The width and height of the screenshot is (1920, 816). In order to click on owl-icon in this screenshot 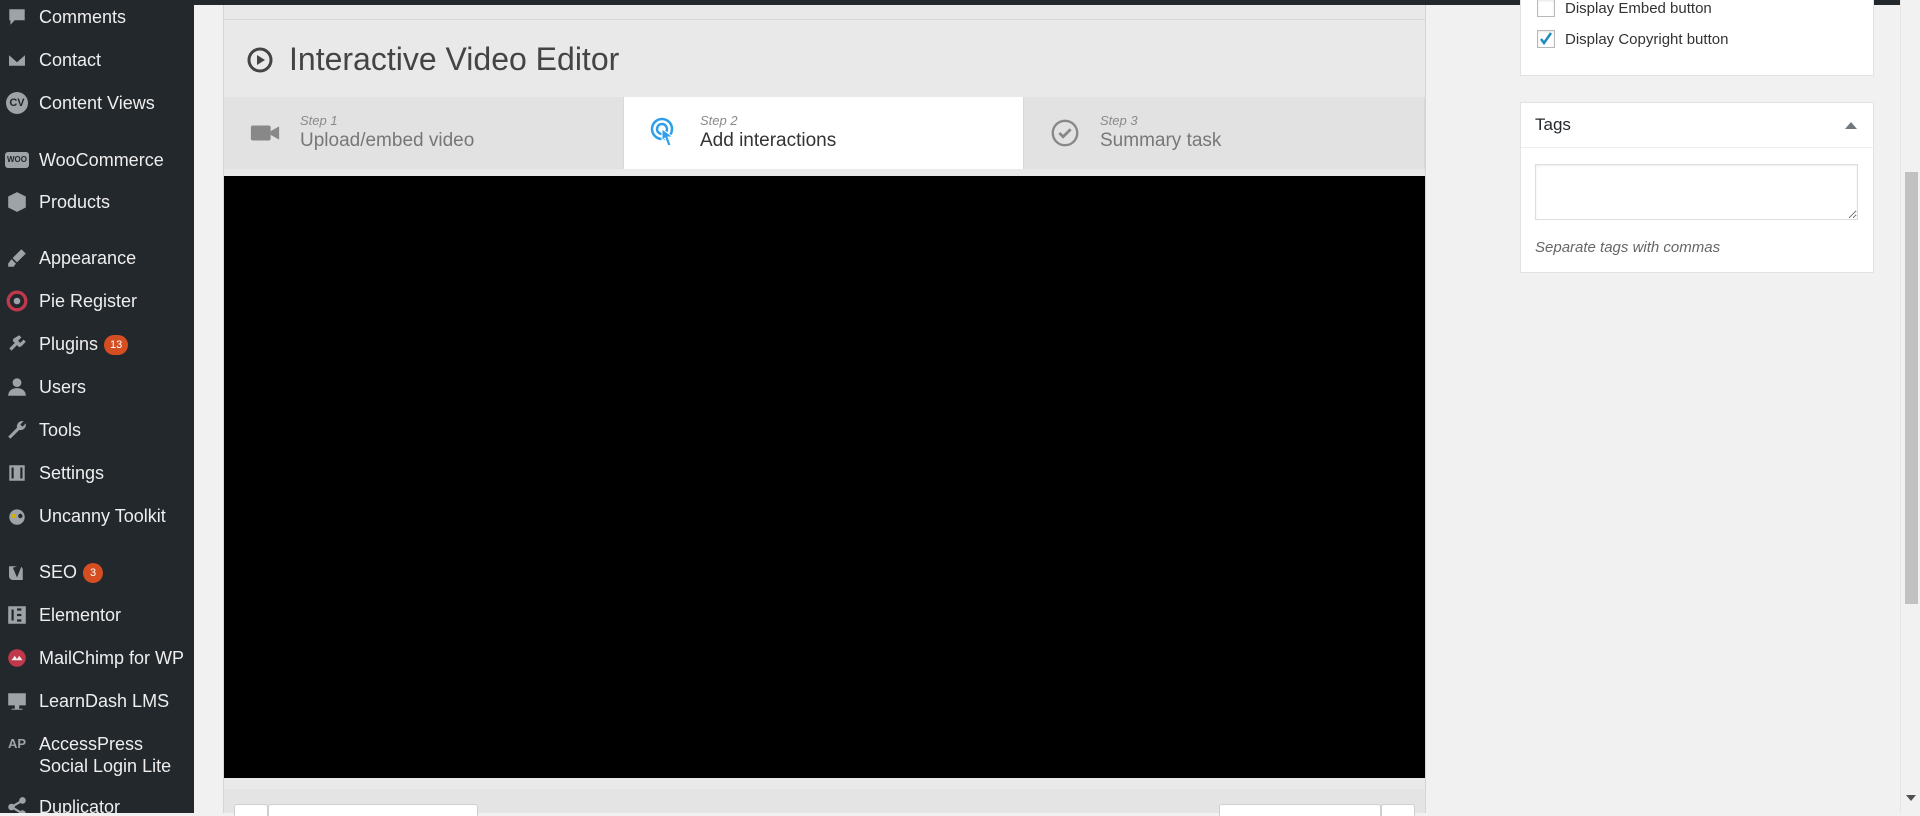, I will do `click(17, 516)`.